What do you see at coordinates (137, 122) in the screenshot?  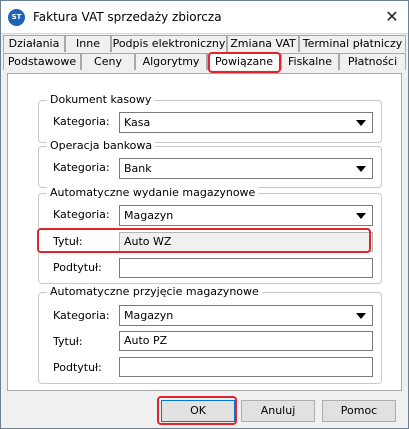 I see `cash-category-value: Kasa` at bounding box center [137, 122].